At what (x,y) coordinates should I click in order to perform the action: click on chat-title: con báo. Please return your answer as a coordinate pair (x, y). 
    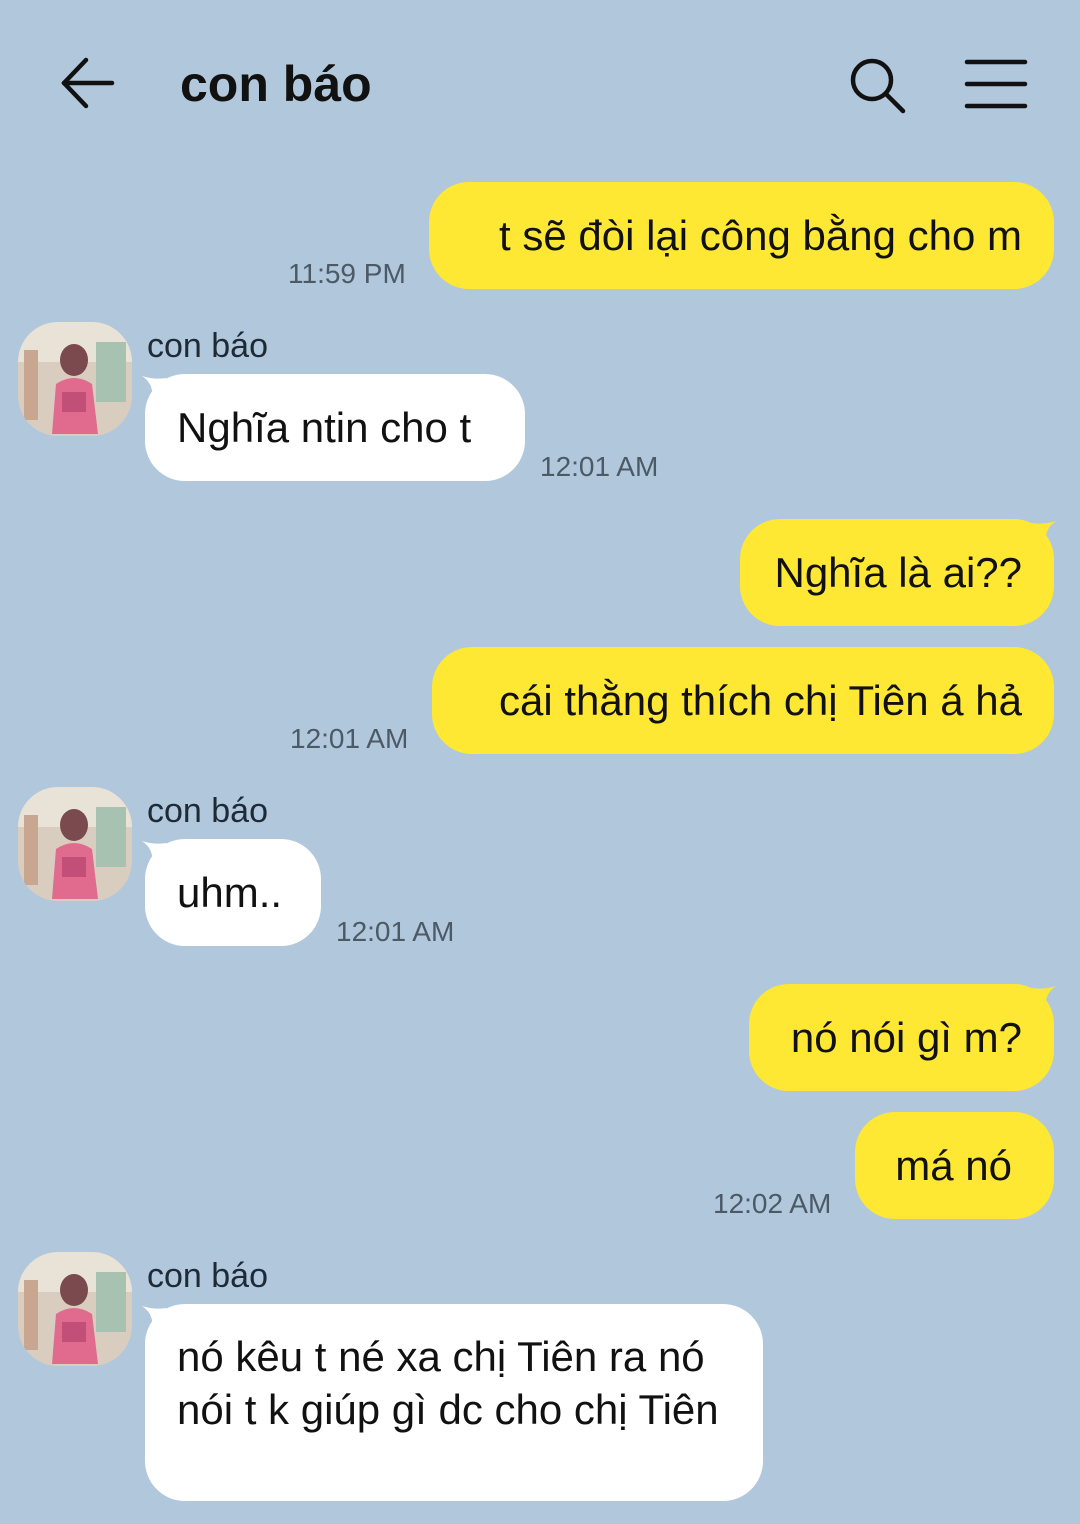
    Looking at the image, I should click on (276, 84).